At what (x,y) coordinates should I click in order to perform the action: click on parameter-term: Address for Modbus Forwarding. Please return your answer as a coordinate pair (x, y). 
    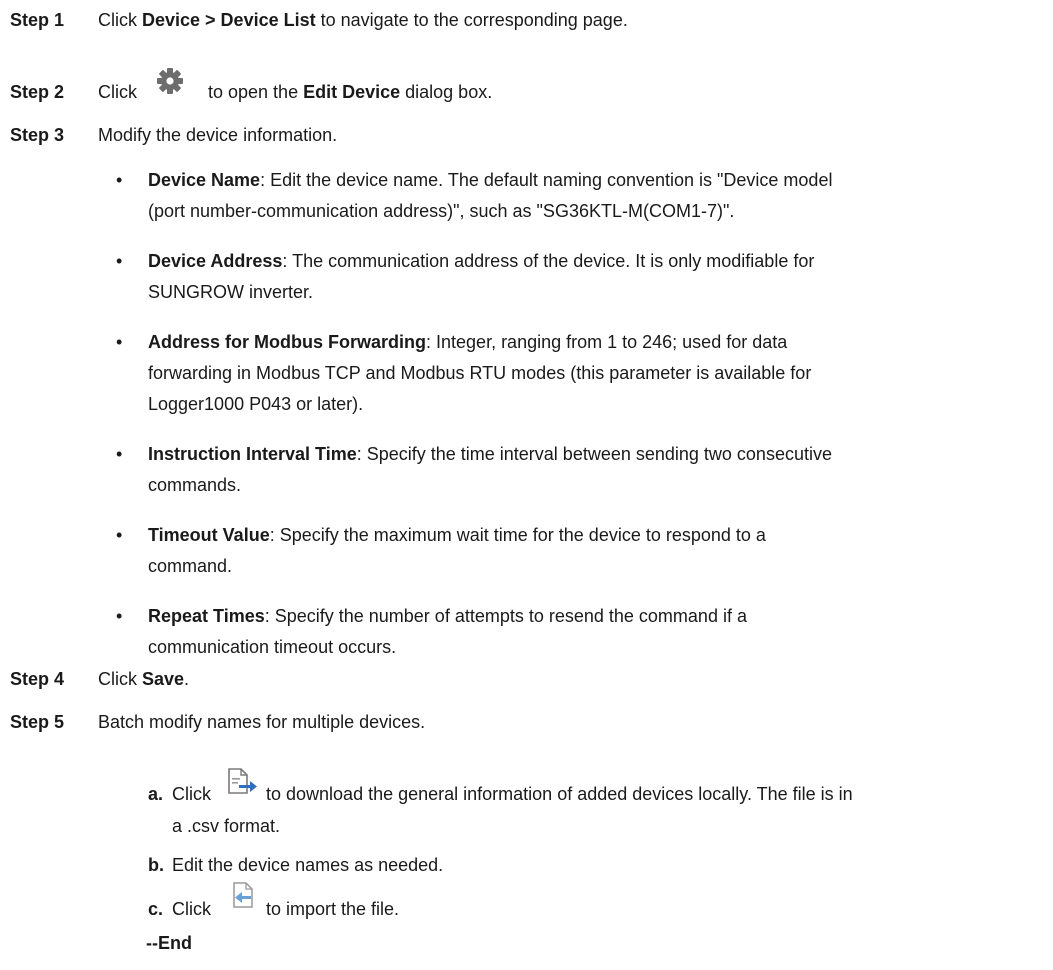
    Looking at the image, I should click on (287, 342).